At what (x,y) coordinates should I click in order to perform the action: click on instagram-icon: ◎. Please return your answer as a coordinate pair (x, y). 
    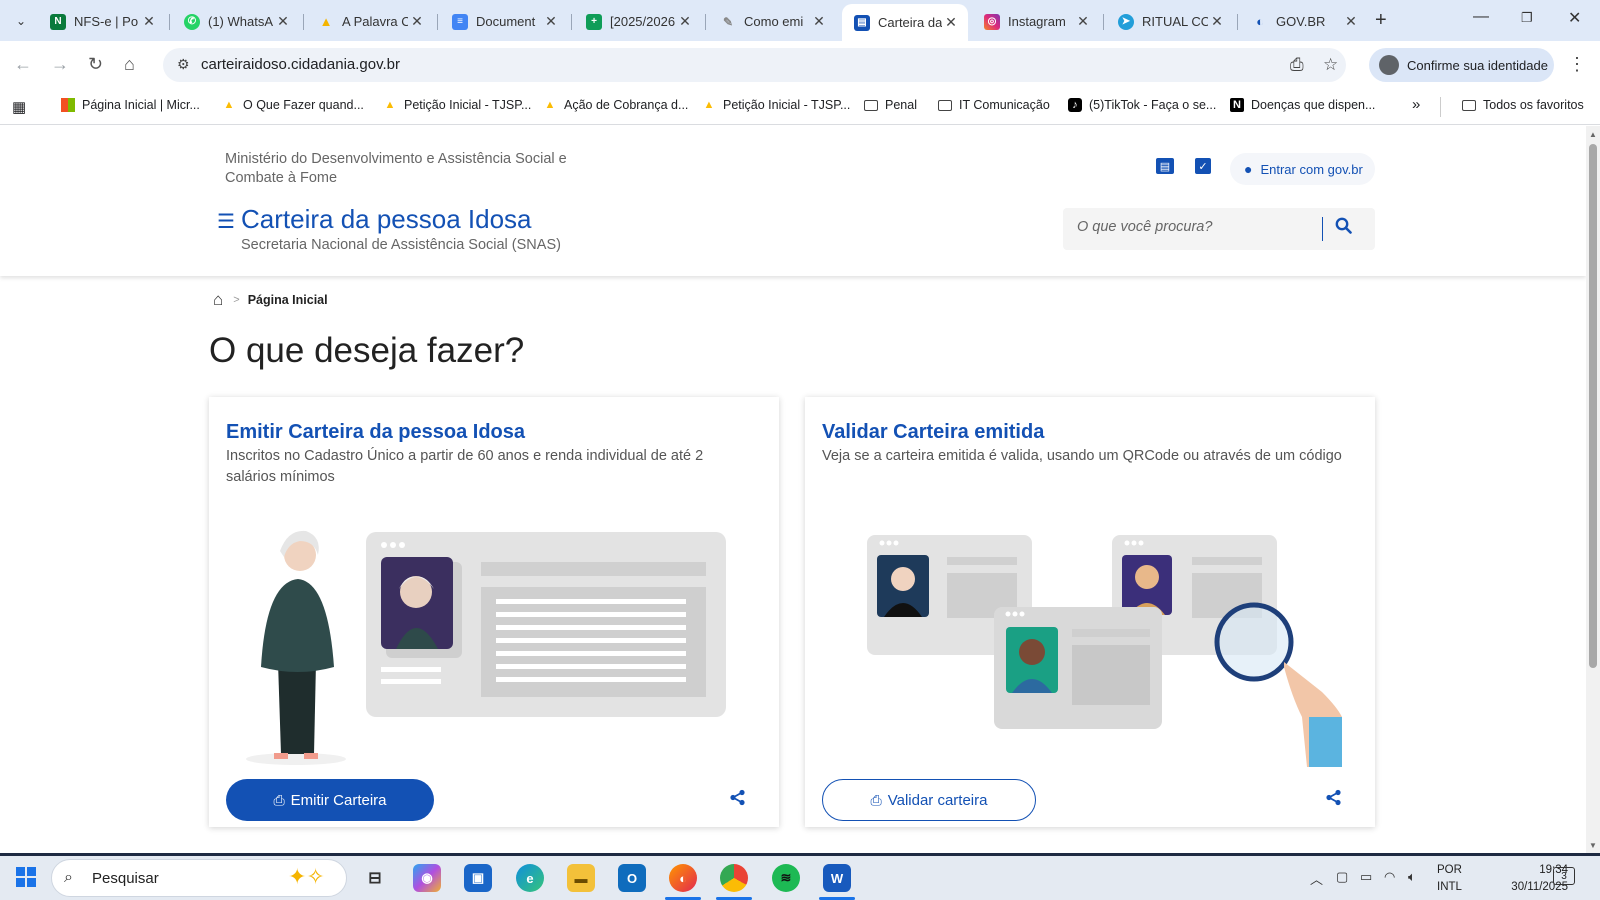
    Looking at the image, I should click on (992, 21).